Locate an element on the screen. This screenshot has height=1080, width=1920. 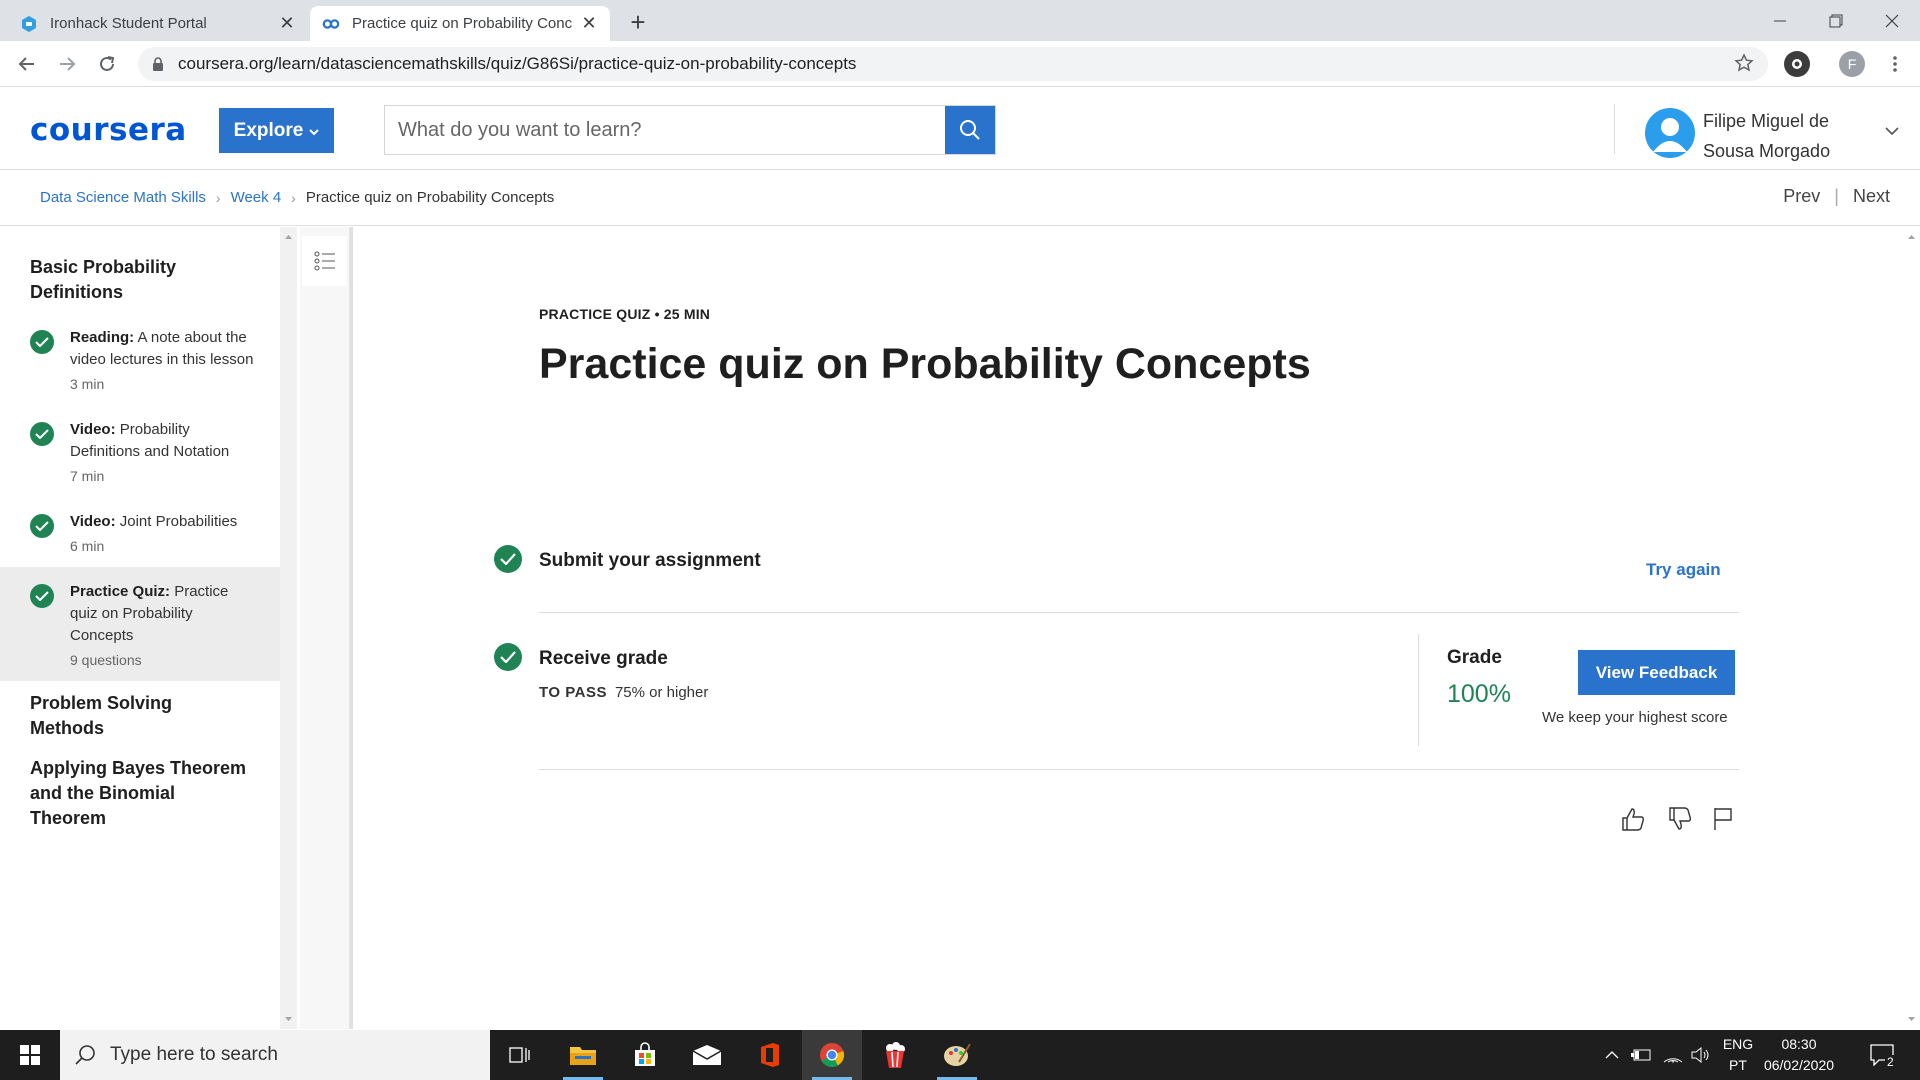
store-icon is located at coordinates (645, 1055).